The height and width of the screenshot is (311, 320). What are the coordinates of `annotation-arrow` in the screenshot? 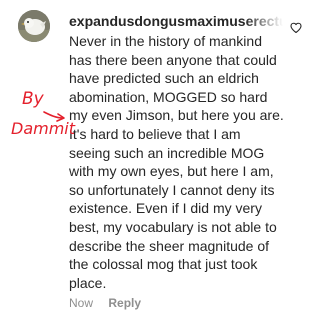 It's located at (53, 115).